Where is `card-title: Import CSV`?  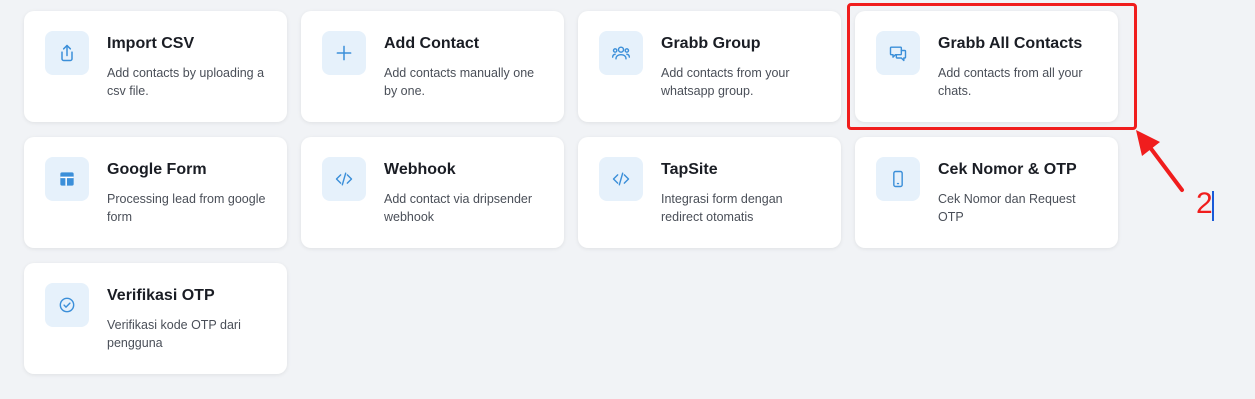
card-title: Import CSV is located at coordinates (151, 43).